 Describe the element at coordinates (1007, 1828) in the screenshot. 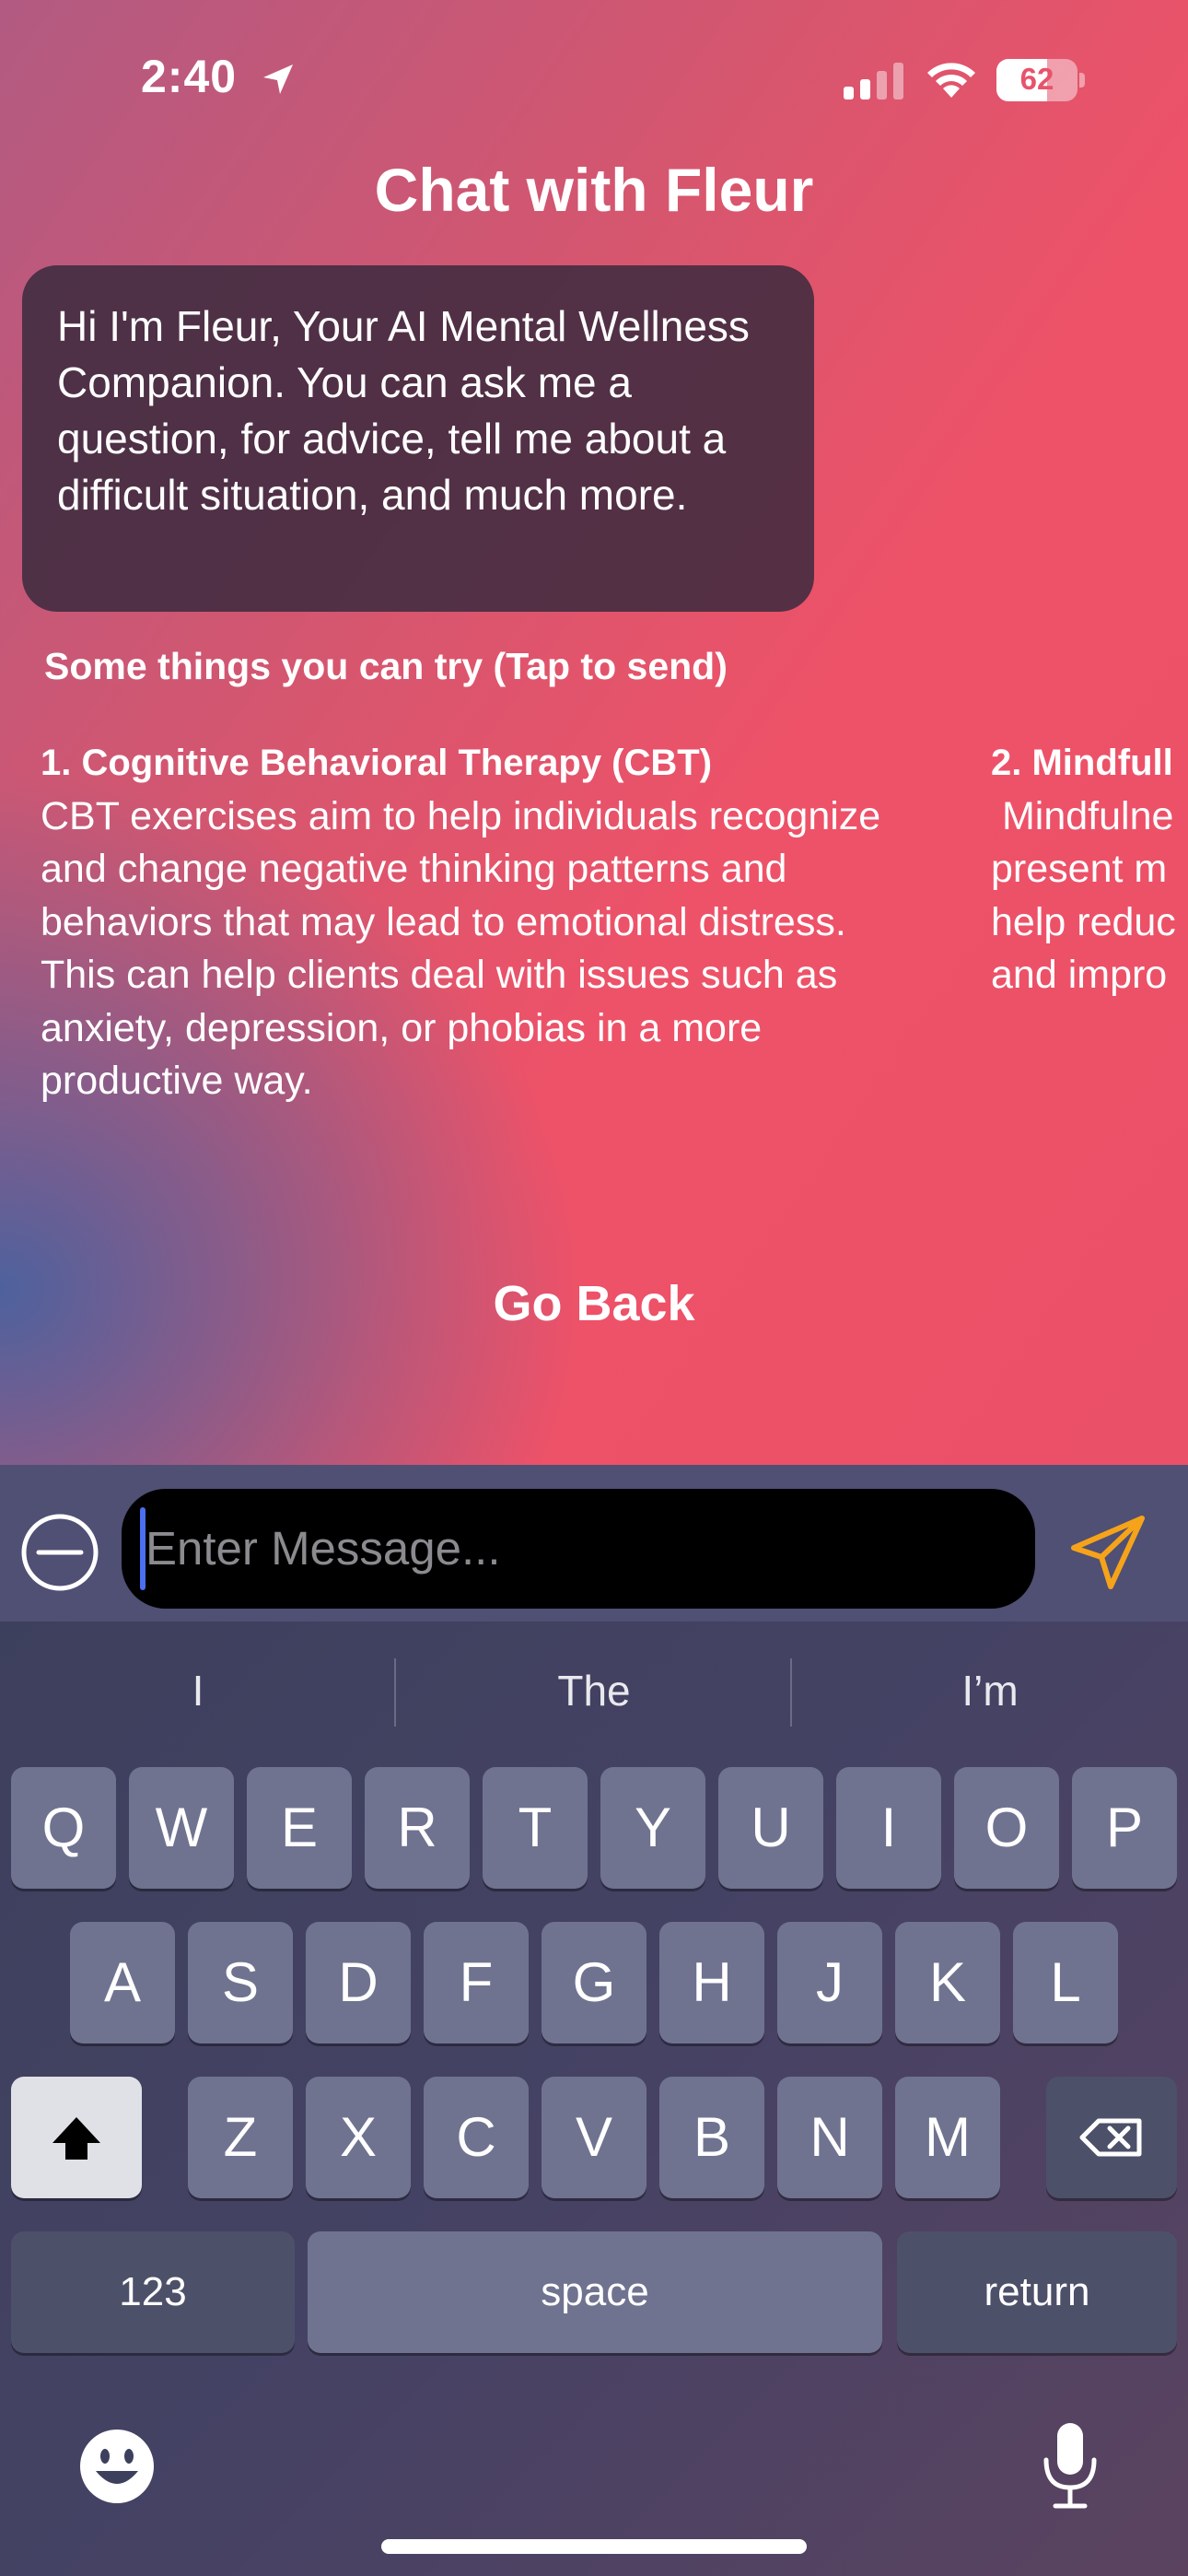

I see `key-o: O` at that location.